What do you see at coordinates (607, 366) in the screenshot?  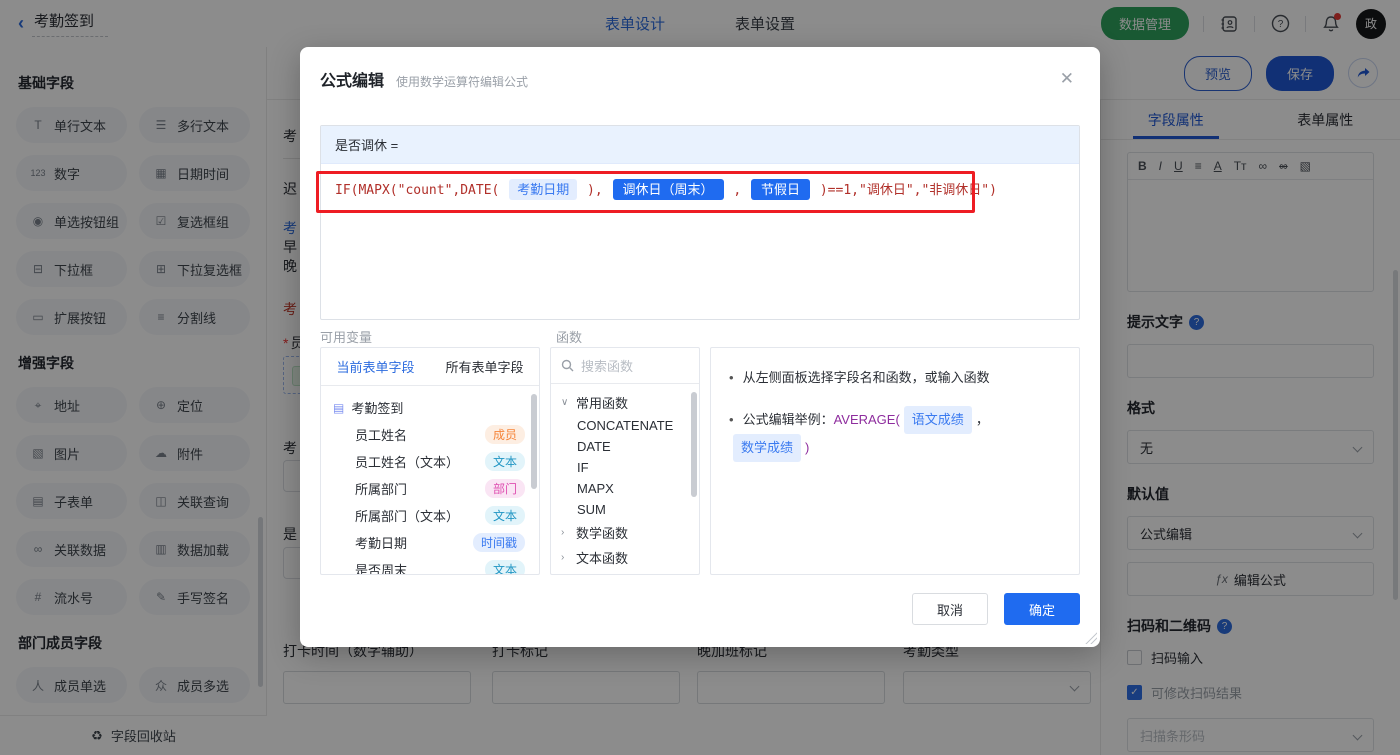 I see `search-placeholder: 搜索函数` at bounding box center [607, 366].